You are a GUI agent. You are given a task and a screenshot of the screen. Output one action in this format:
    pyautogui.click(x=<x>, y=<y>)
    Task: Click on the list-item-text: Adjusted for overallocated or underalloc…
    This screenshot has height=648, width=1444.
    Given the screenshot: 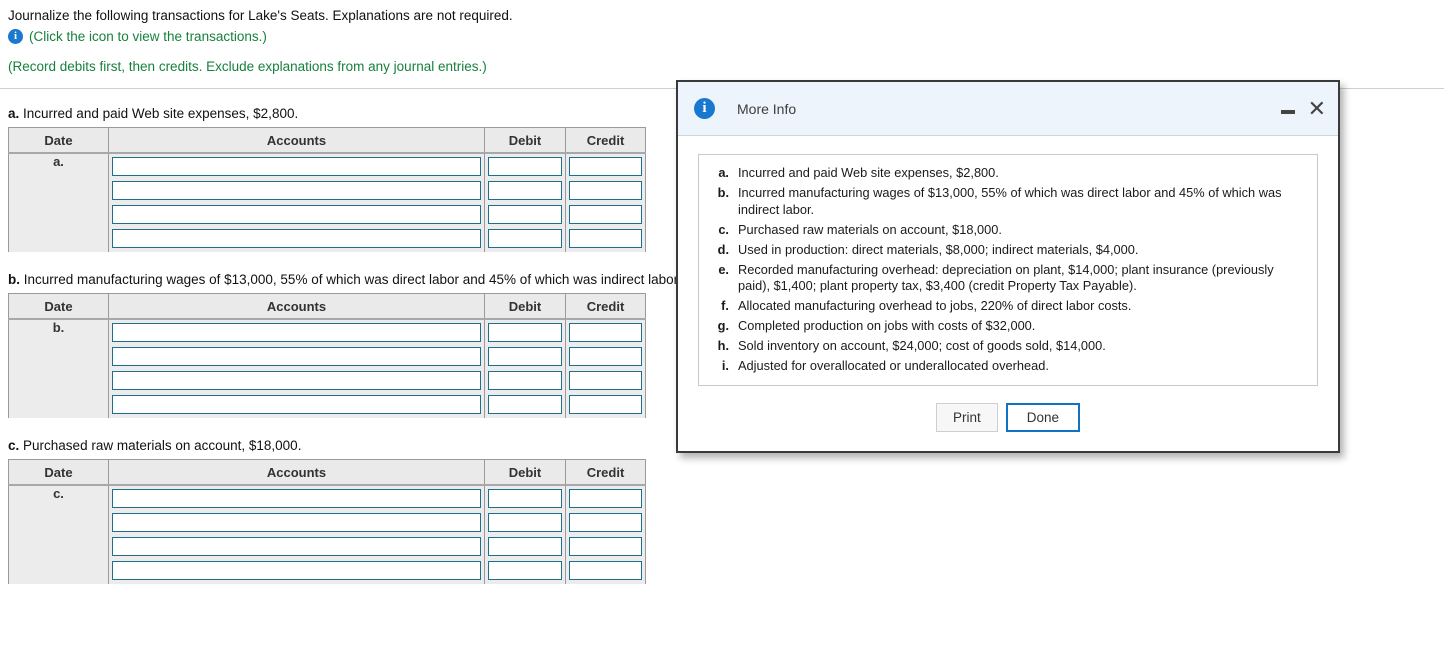 What is the action you would take?
    pyautogui.click(x=893, y=365)
    